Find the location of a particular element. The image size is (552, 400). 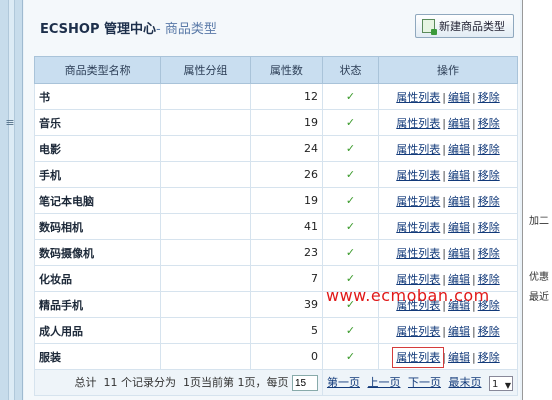

background-text: 加二 is located at coordinates (539, 221).